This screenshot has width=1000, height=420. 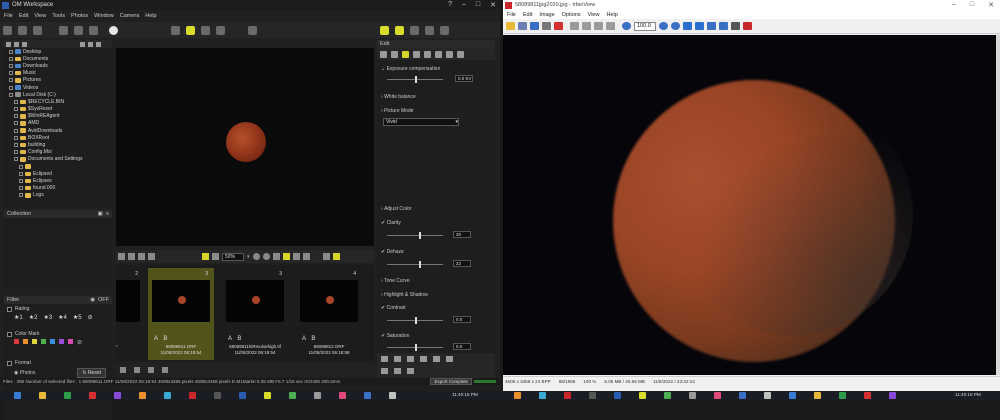 I want to click on tone-curve-section: › Tone Curve, so click(x=395, y=281).